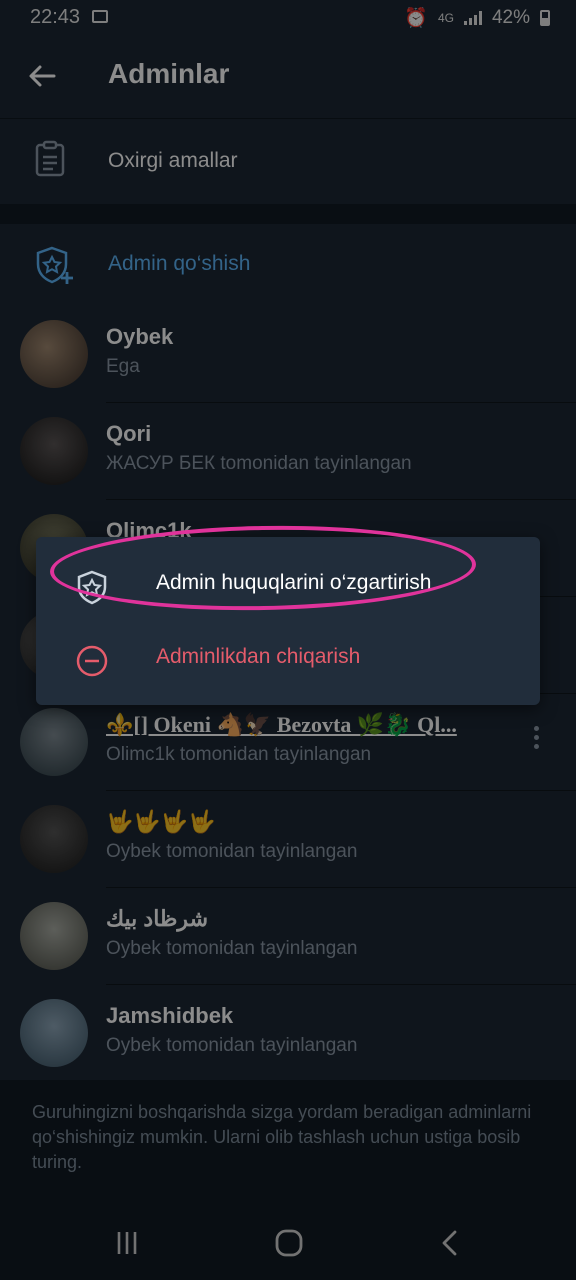 The width and height of the screenshot is (576, 1280). Describe the element at coordinates (92, 661) in the screenshot. I see `minus-circle-icon` at that location.